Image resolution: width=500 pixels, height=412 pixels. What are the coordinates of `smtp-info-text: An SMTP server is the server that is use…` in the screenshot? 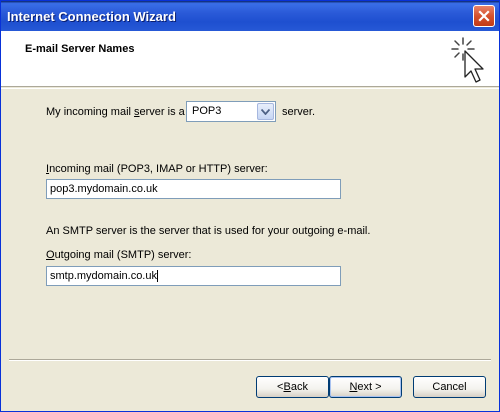 It's located at (208, 231).